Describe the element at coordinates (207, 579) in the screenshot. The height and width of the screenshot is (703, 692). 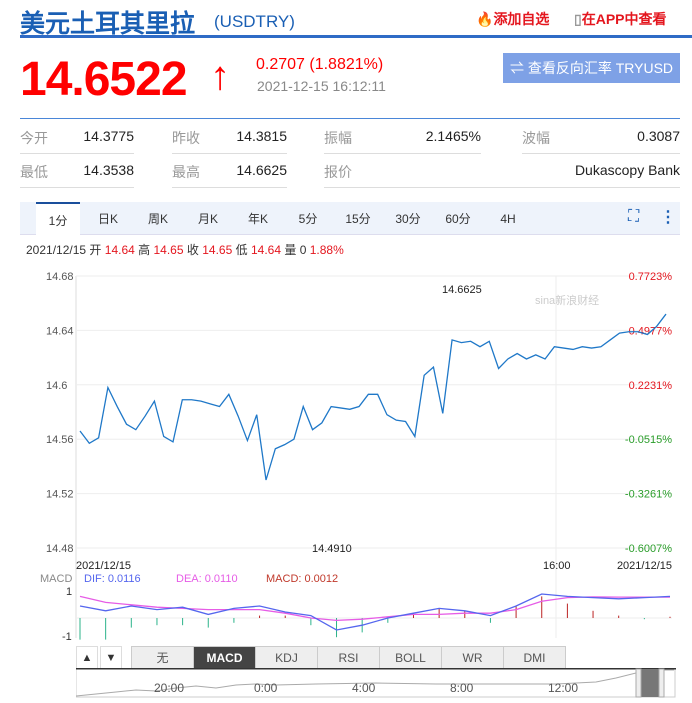
I see `dea-label: DEA: 0.0110` at that location.